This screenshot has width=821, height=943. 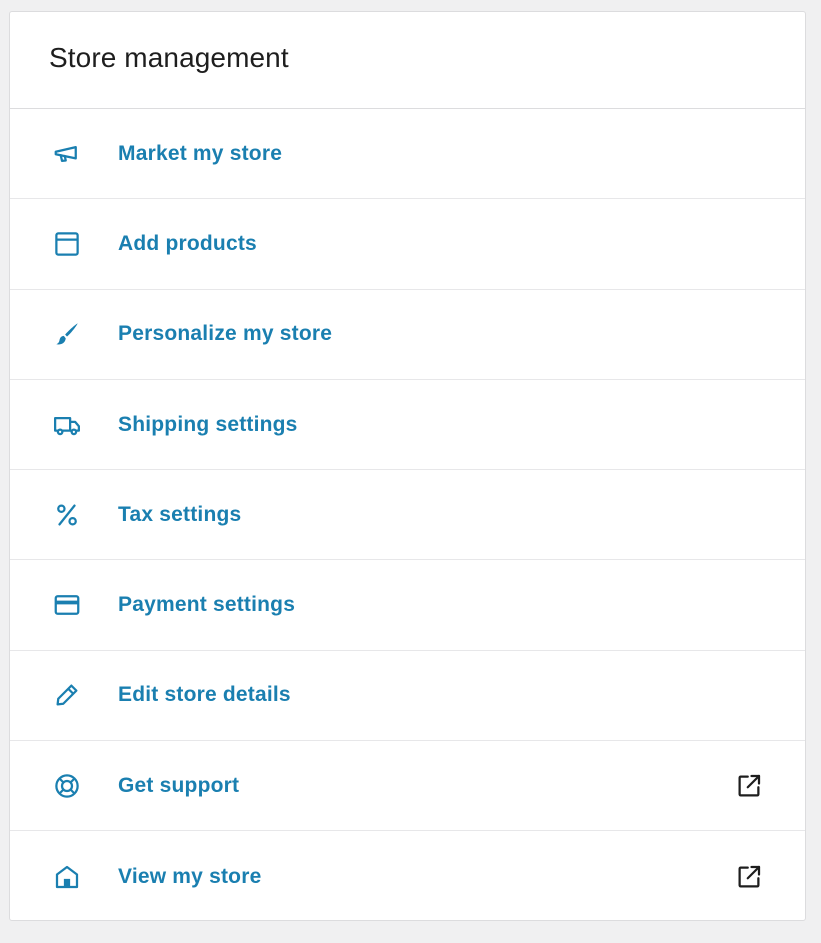 What do you see at coordinates (407, 425) in the screenshot?
I see `list-item-shipping-settings: Shipping settings` at bounding box center [407, 425].